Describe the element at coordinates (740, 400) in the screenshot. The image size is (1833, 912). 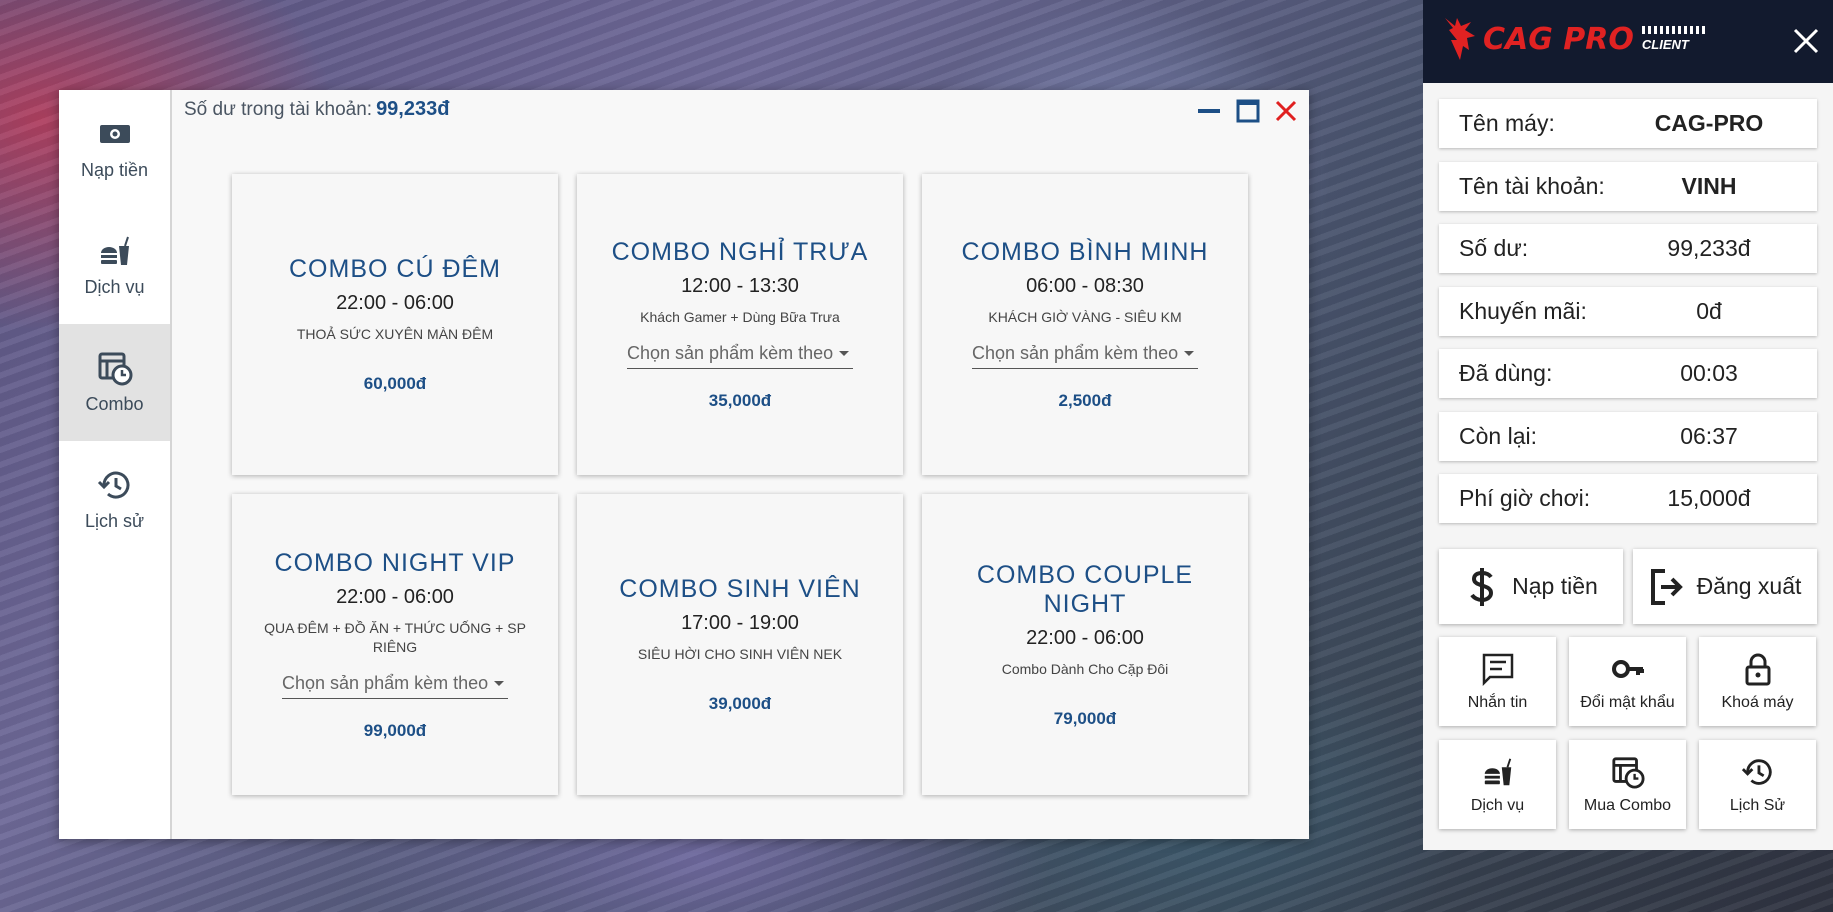
I see `combo-price: 35,000đ` at that location.